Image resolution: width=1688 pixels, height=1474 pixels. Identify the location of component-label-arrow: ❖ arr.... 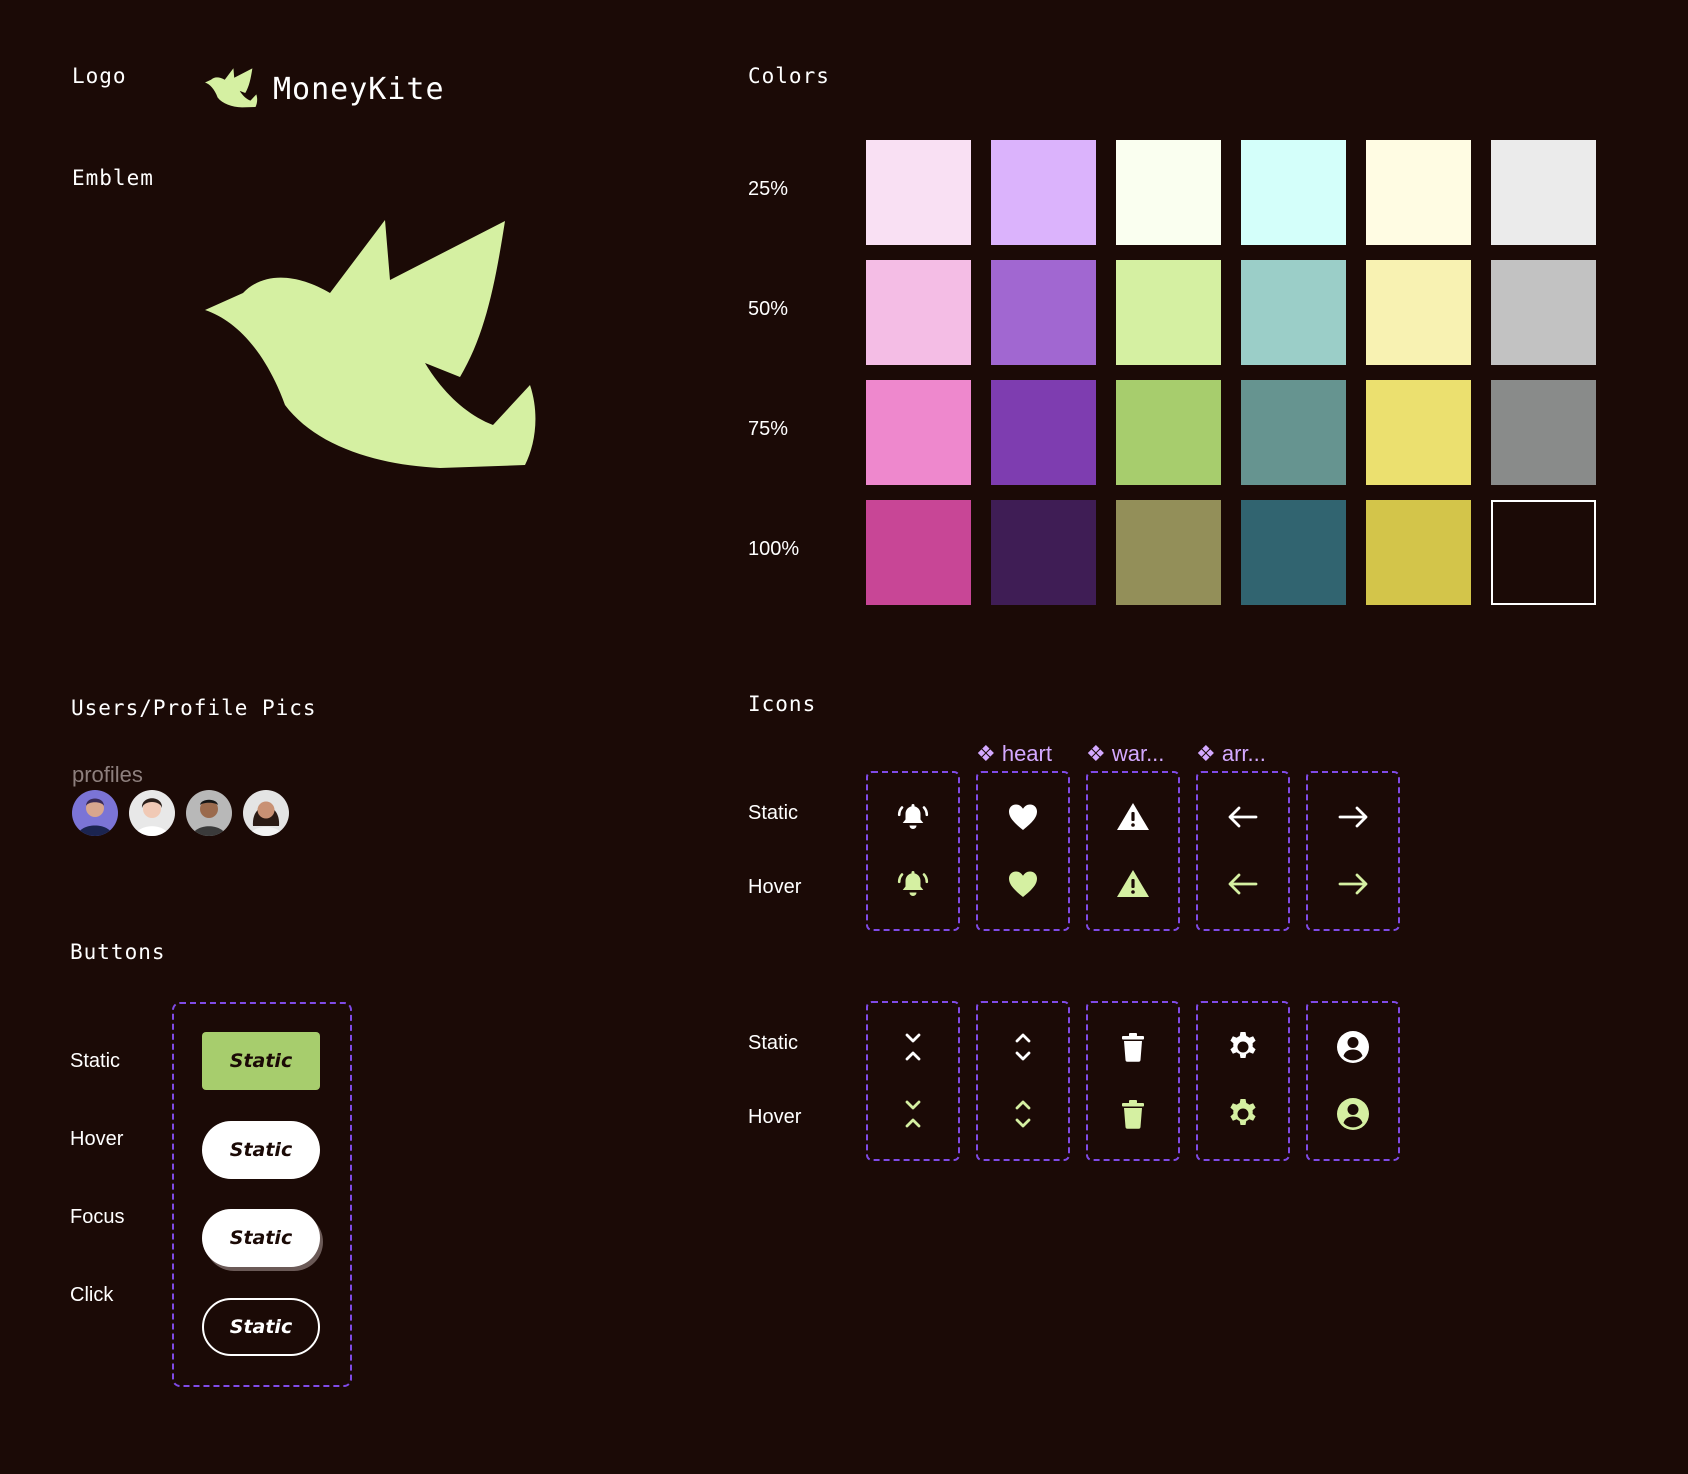
(1231, 753).